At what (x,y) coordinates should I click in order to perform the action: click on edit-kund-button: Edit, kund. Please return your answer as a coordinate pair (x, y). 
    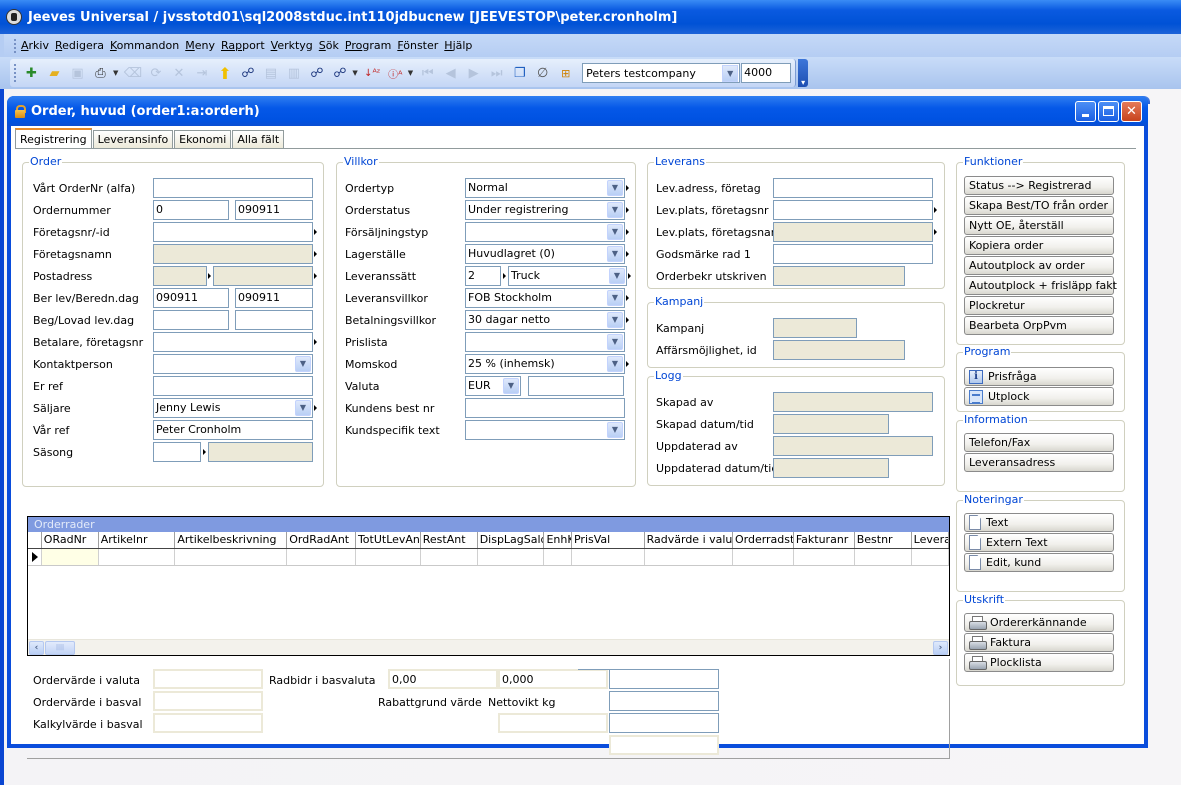
    Looking at the image, I should click on (1039, 562).